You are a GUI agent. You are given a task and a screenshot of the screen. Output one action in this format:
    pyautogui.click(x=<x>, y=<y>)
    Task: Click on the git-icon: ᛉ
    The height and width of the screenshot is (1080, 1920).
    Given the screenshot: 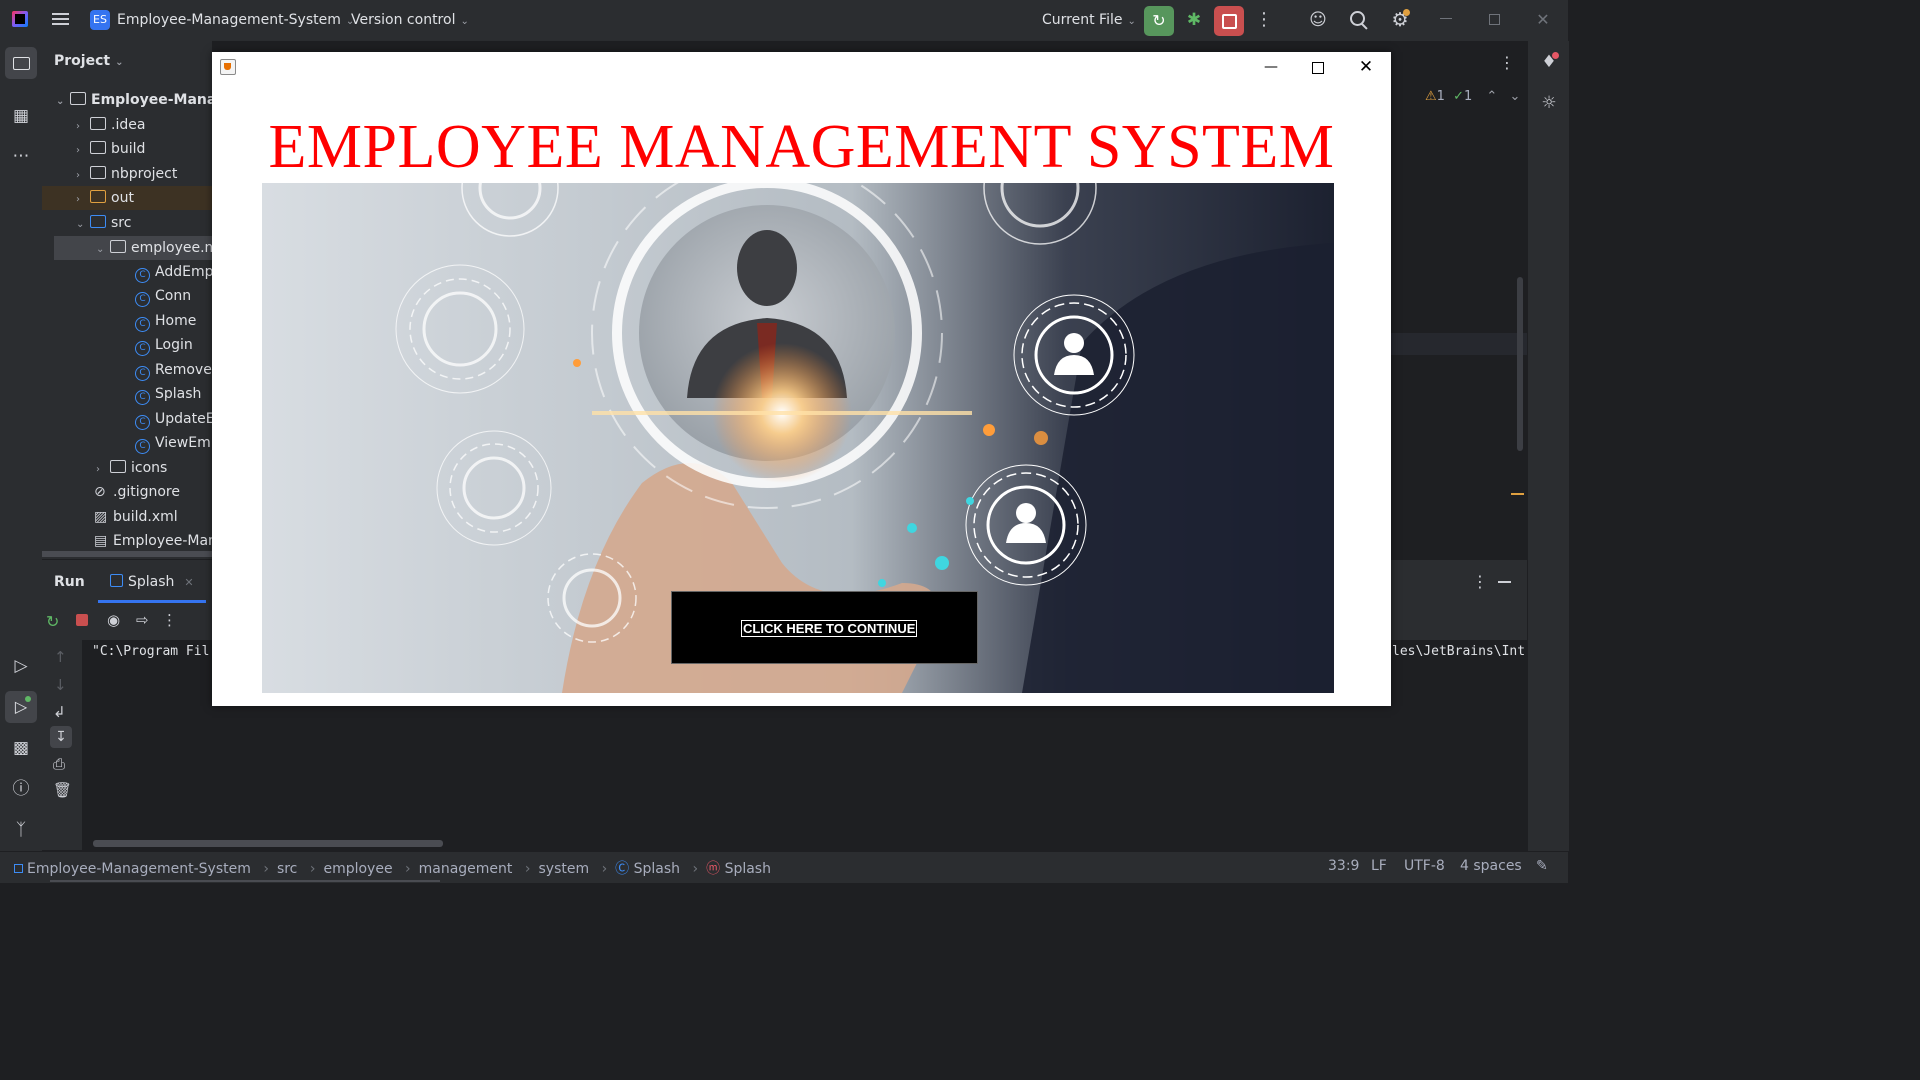 What is the action you would take?
    pyautogui.click(x=21, y=830)
    